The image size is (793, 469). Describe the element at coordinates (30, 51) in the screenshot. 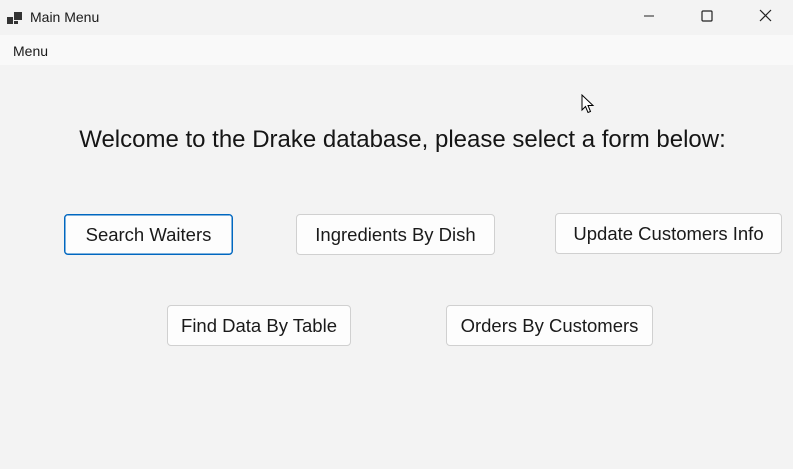

I see `menu-item-menu: Menu` at that location.